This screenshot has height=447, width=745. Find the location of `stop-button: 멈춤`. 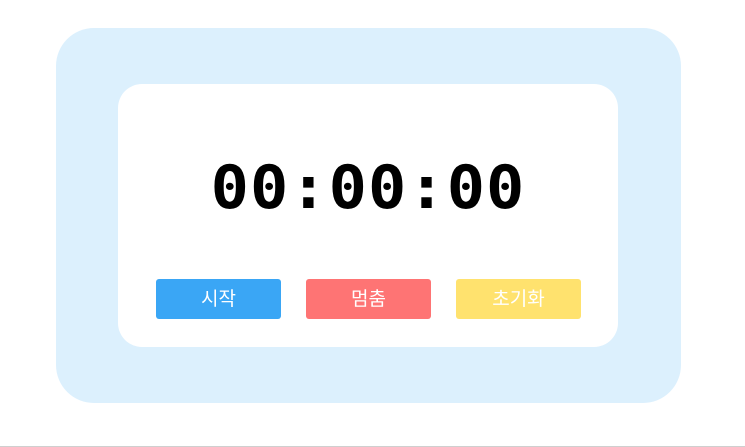

stop-button: 멈춤 is located at coordinates (368, 299).